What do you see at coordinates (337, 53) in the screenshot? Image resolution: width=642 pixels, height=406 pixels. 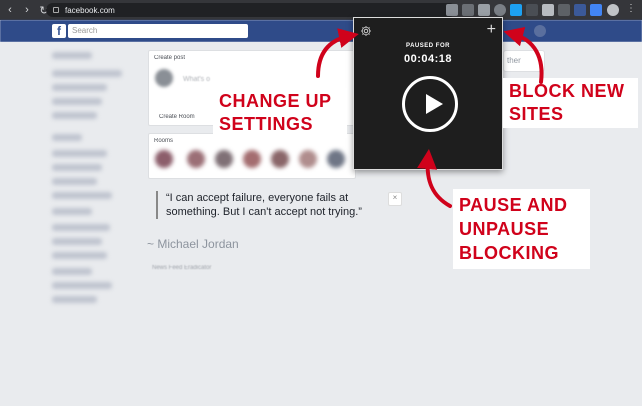 I see `arrow-to-settings` at bounding box center [337, 53].